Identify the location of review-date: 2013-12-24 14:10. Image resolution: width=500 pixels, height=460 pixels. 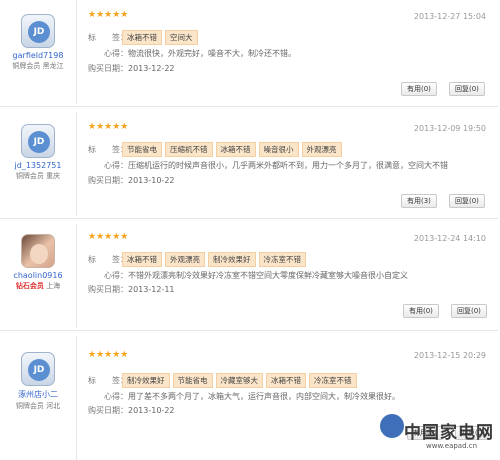
(449, 238).